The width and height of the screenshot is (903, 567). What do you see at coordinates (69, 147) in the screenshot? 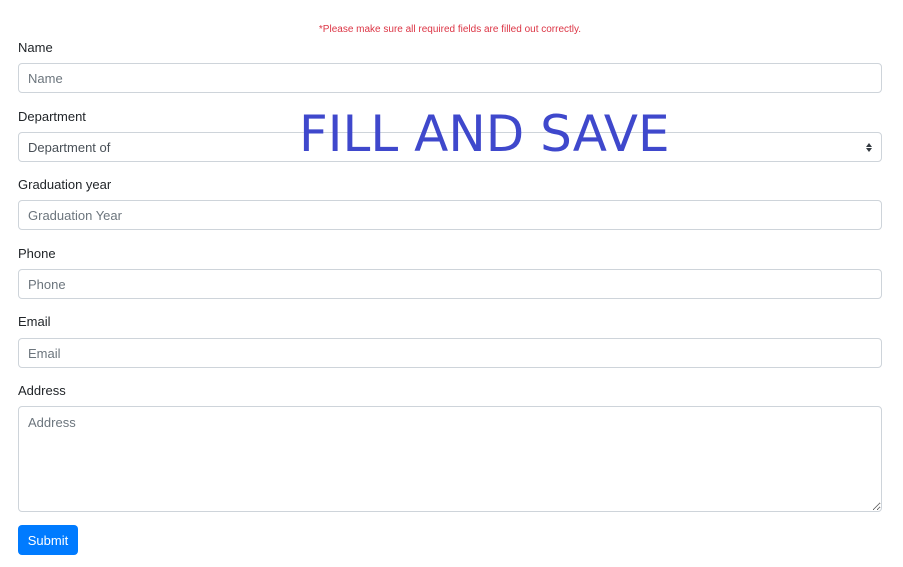
I see `department-selected-value: Department of` at bounding box center [69, 147].